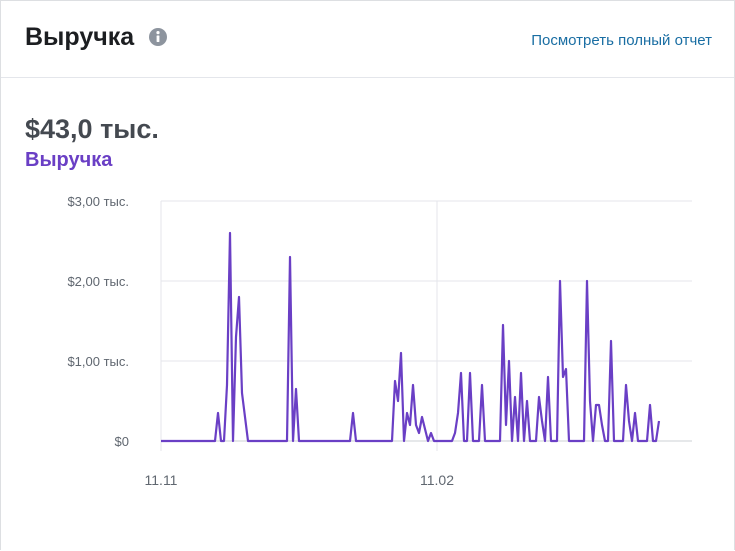 The height and width of the screenshot is (551, 735). Describe the element at coordinates (122, 441) in the screenshot. I see `y-tick-label: $0` at that location.